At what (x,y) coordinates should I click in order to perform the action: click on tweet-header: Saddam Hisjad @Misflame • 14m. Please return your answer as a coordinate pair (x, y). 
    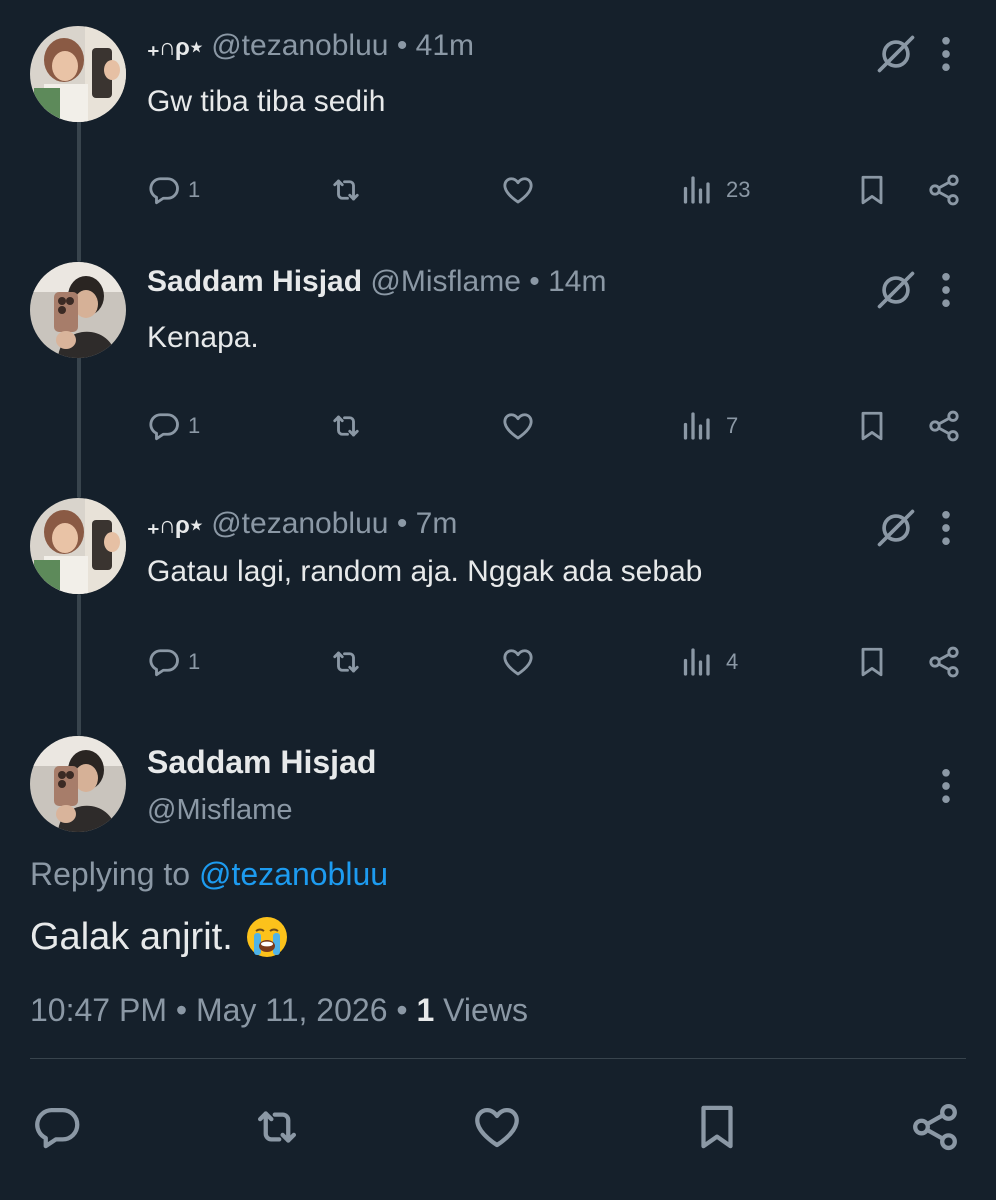
    Looking at the image, I should click on (376, 282).